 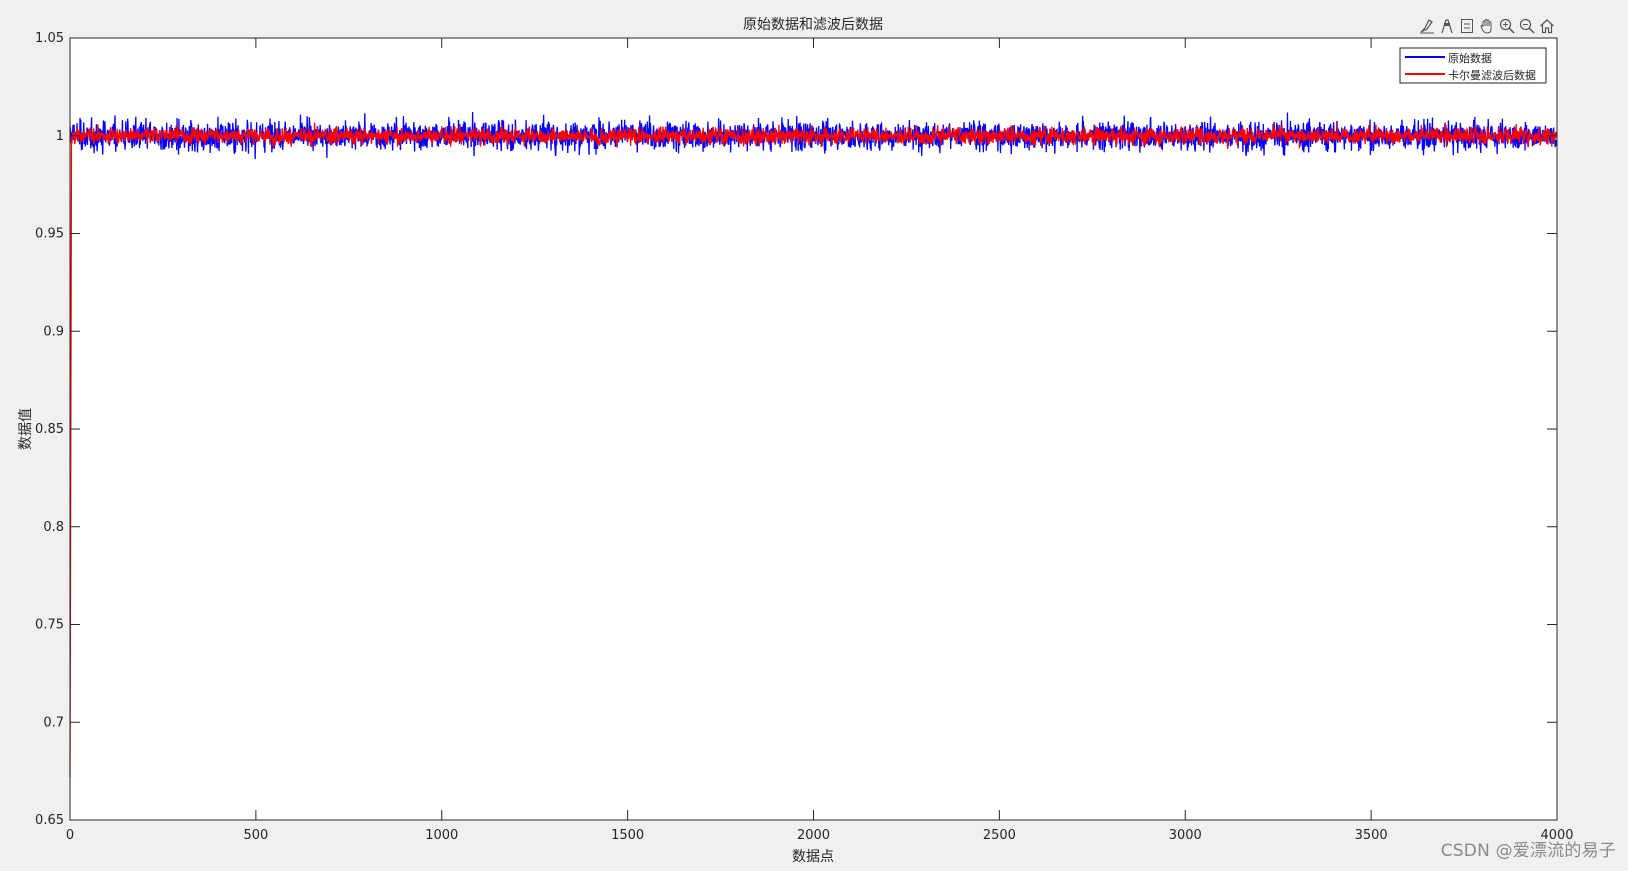 What do you see at coordinates (999, 835) in the screenshot?
I see `x-tick-label: 2500` at bounding box center [999, 835].